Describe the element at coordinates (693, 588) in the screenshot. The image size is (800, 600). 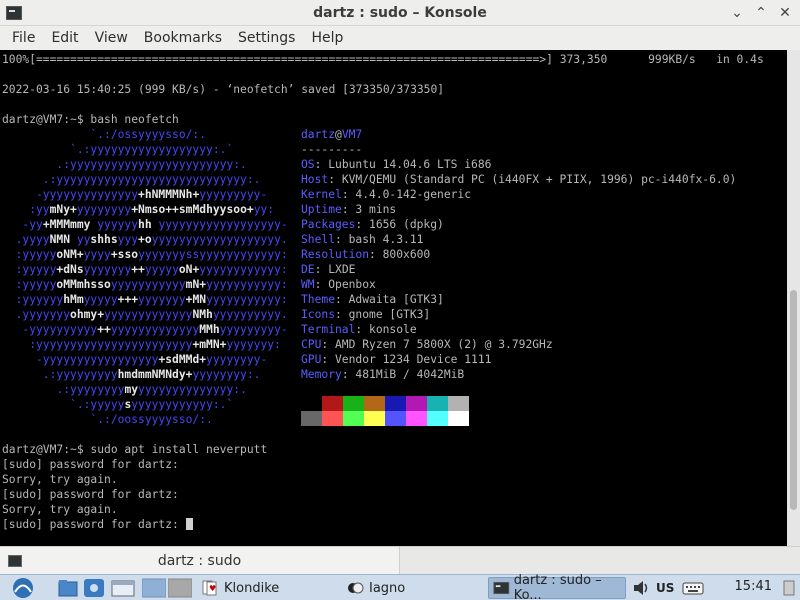
I see `keyboard-icon` at that location.